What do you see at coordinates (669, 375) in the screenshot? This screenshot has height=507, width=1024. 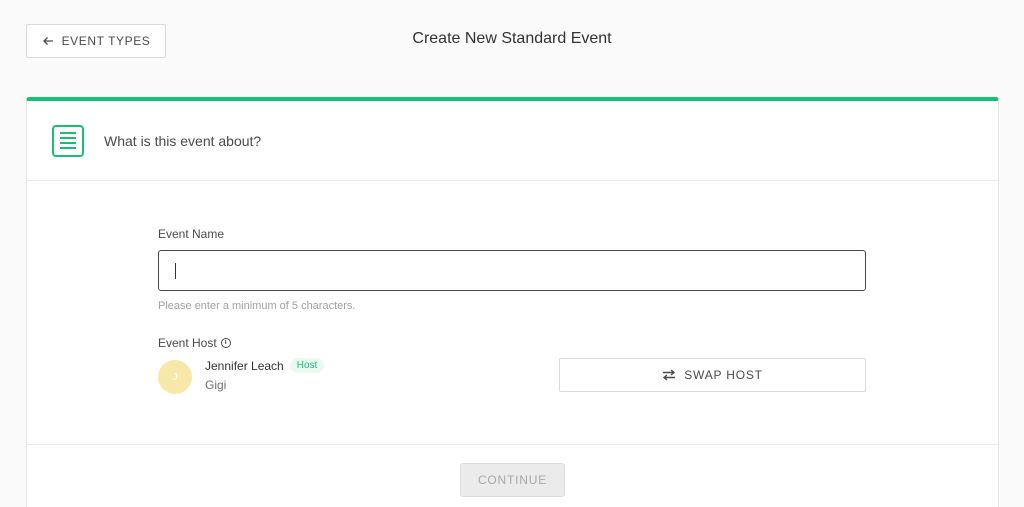 I see `swap-icon` at bounding box center [669, 375].